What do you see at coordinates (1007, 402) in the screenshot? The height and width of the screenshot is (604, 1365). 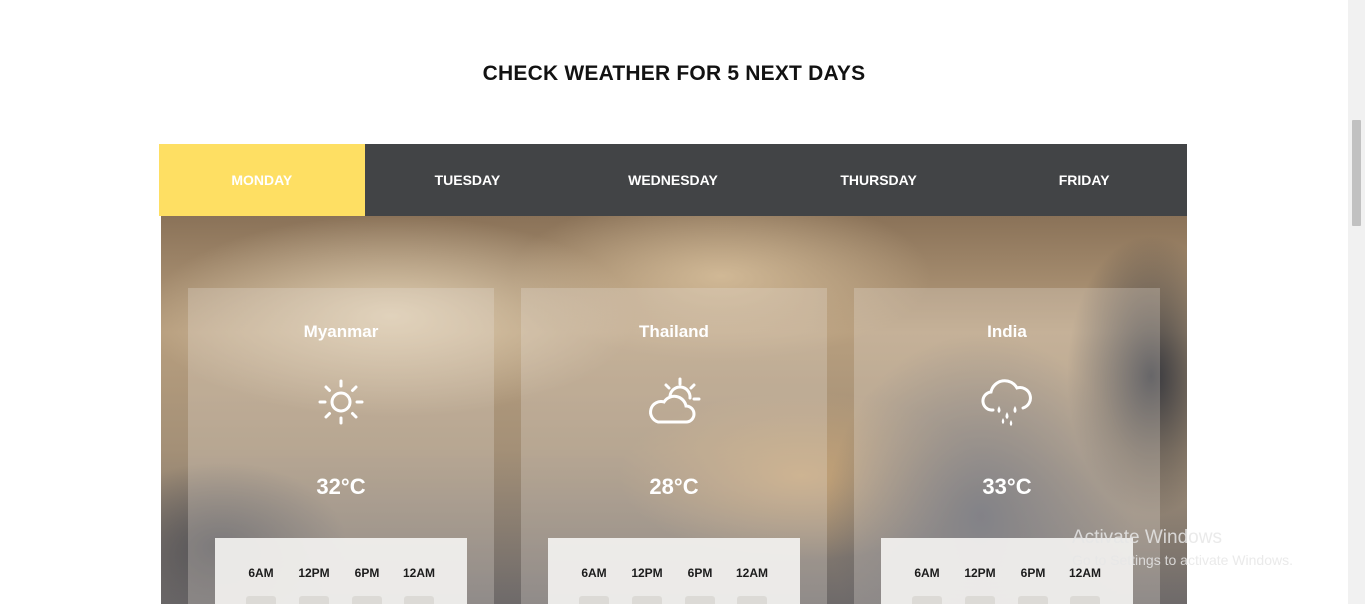 I see `rain-cloud-icon` at bounding box center [1007, 402].